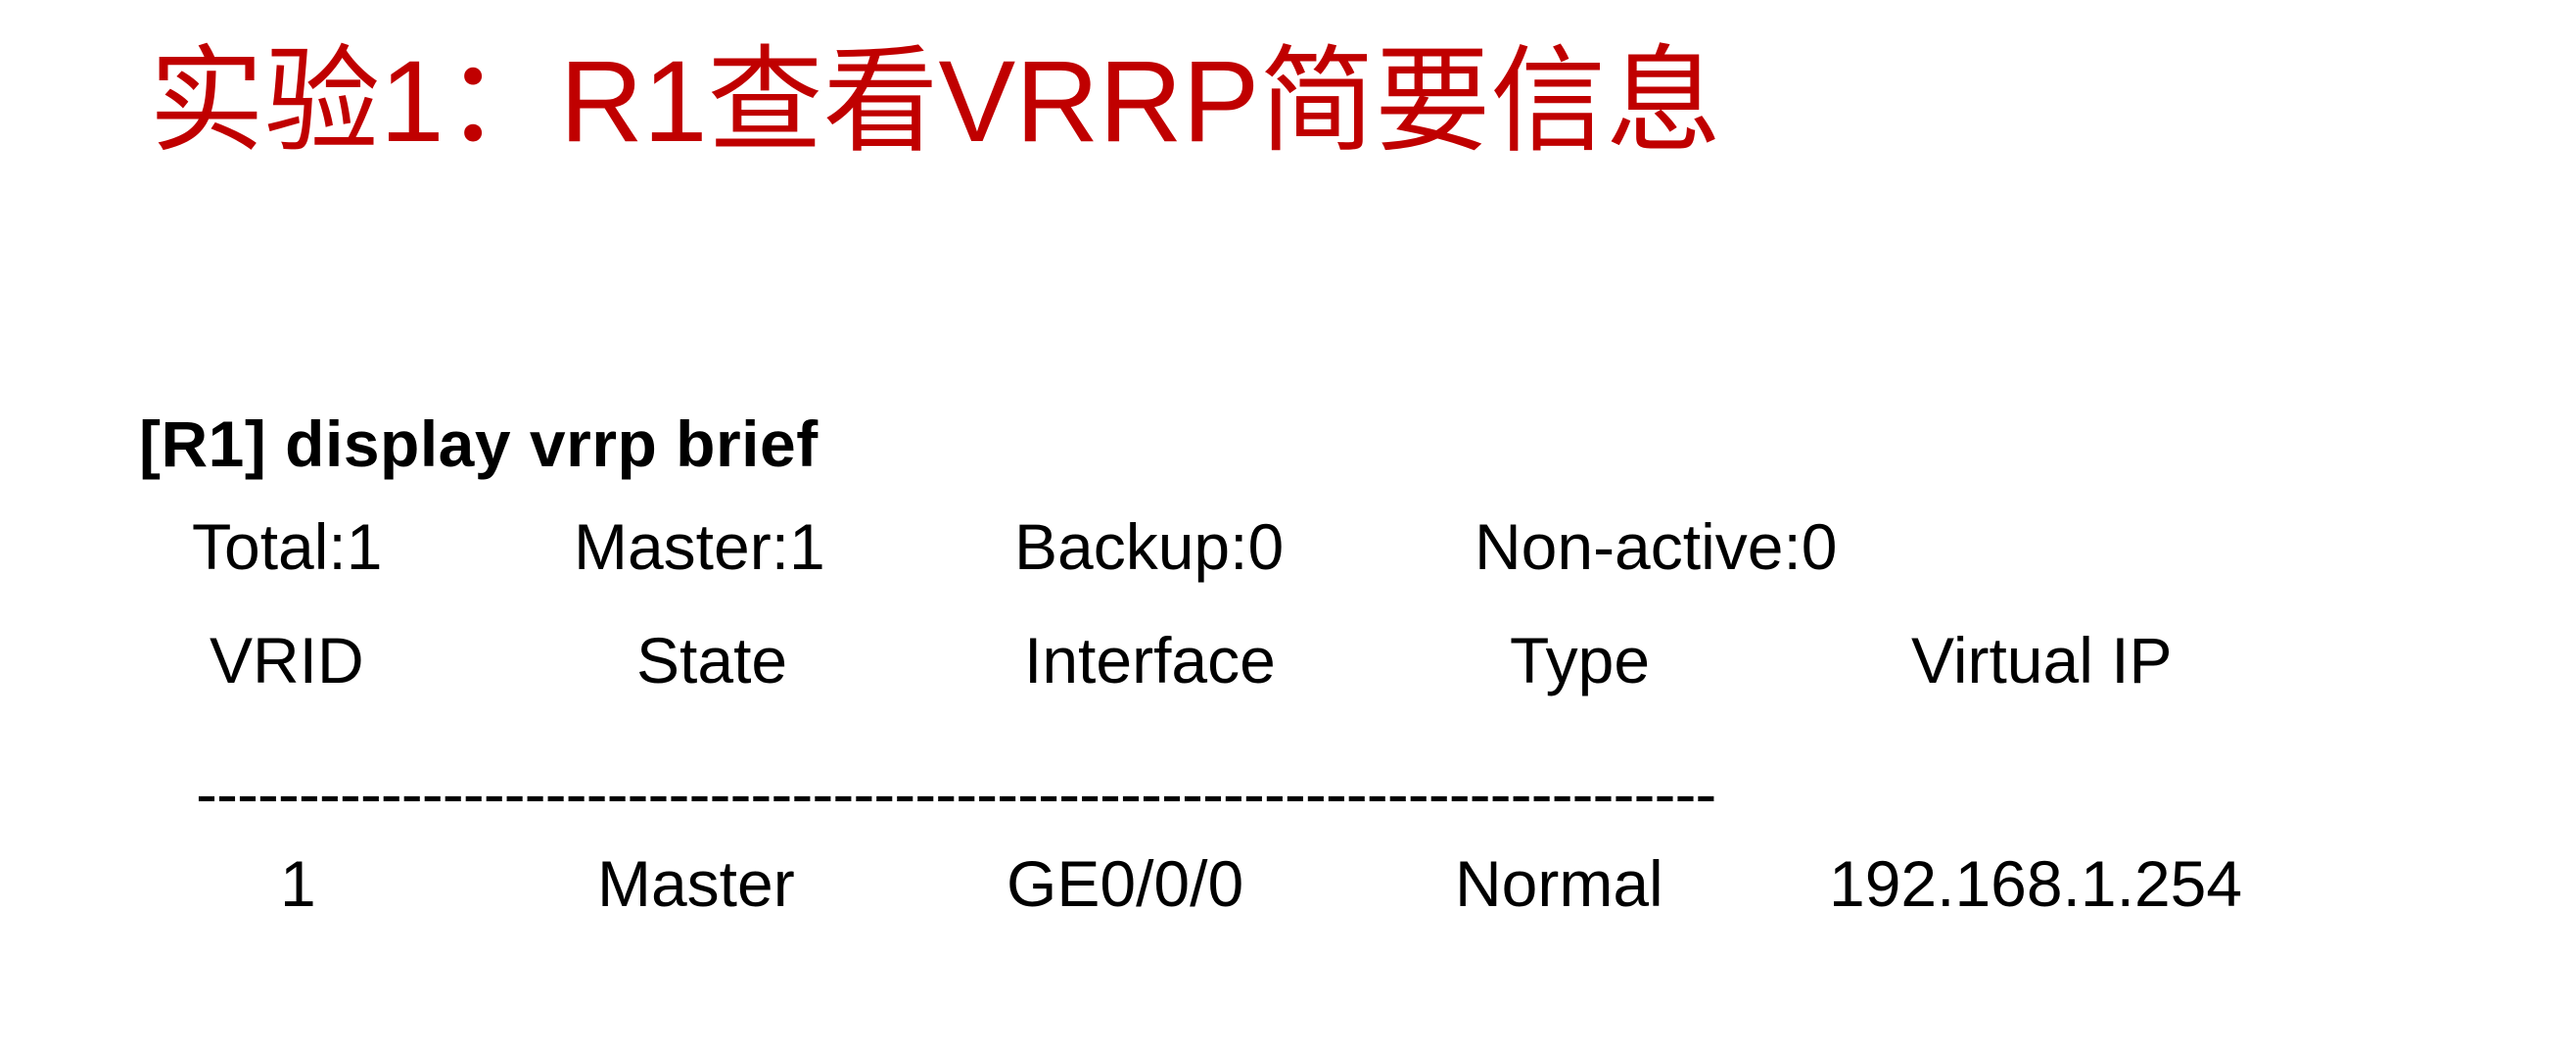 The width and height of the screenshot is (2576, 1054). Describe the element at coordinates (1656, 546) in the screenshot. I see `vrrp-non-active-count: Non-active:0` at that location.